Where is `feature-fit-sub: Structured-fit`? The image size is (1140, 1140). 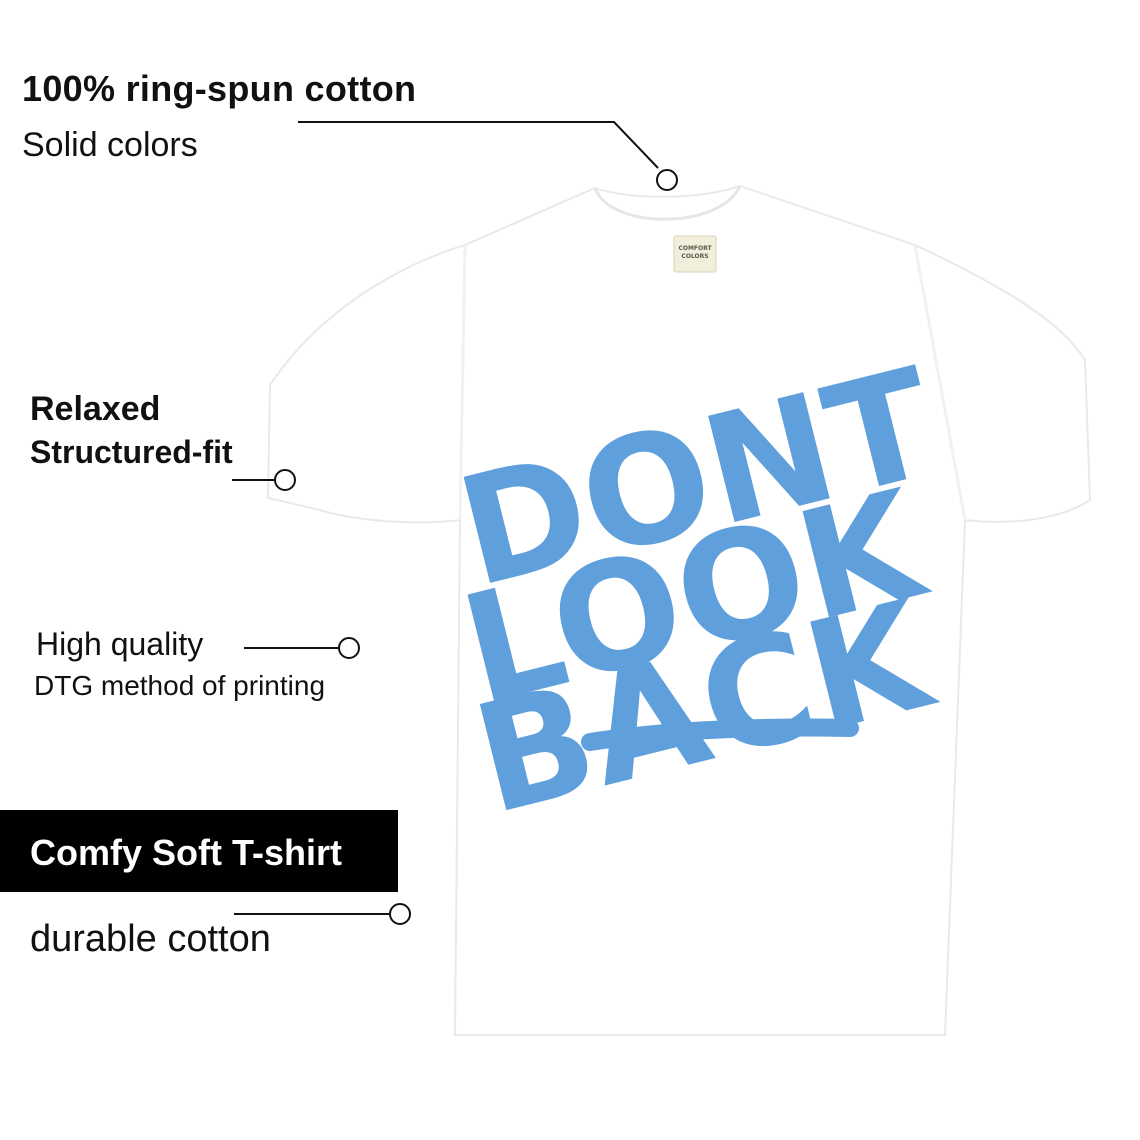
feature-fit-sub: Structured-fit is located at coordinates (131, 452).